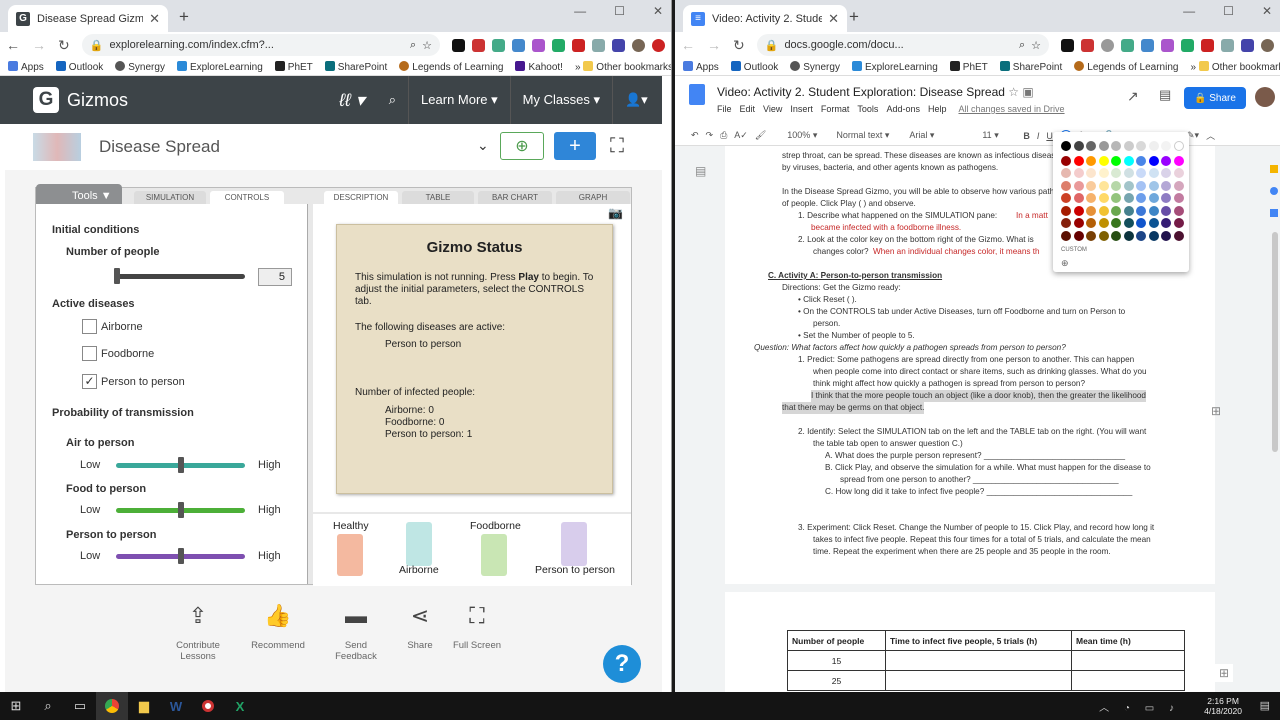  I want to click on full-screen-button: ⛶ Full Screen, so click(477, 628).